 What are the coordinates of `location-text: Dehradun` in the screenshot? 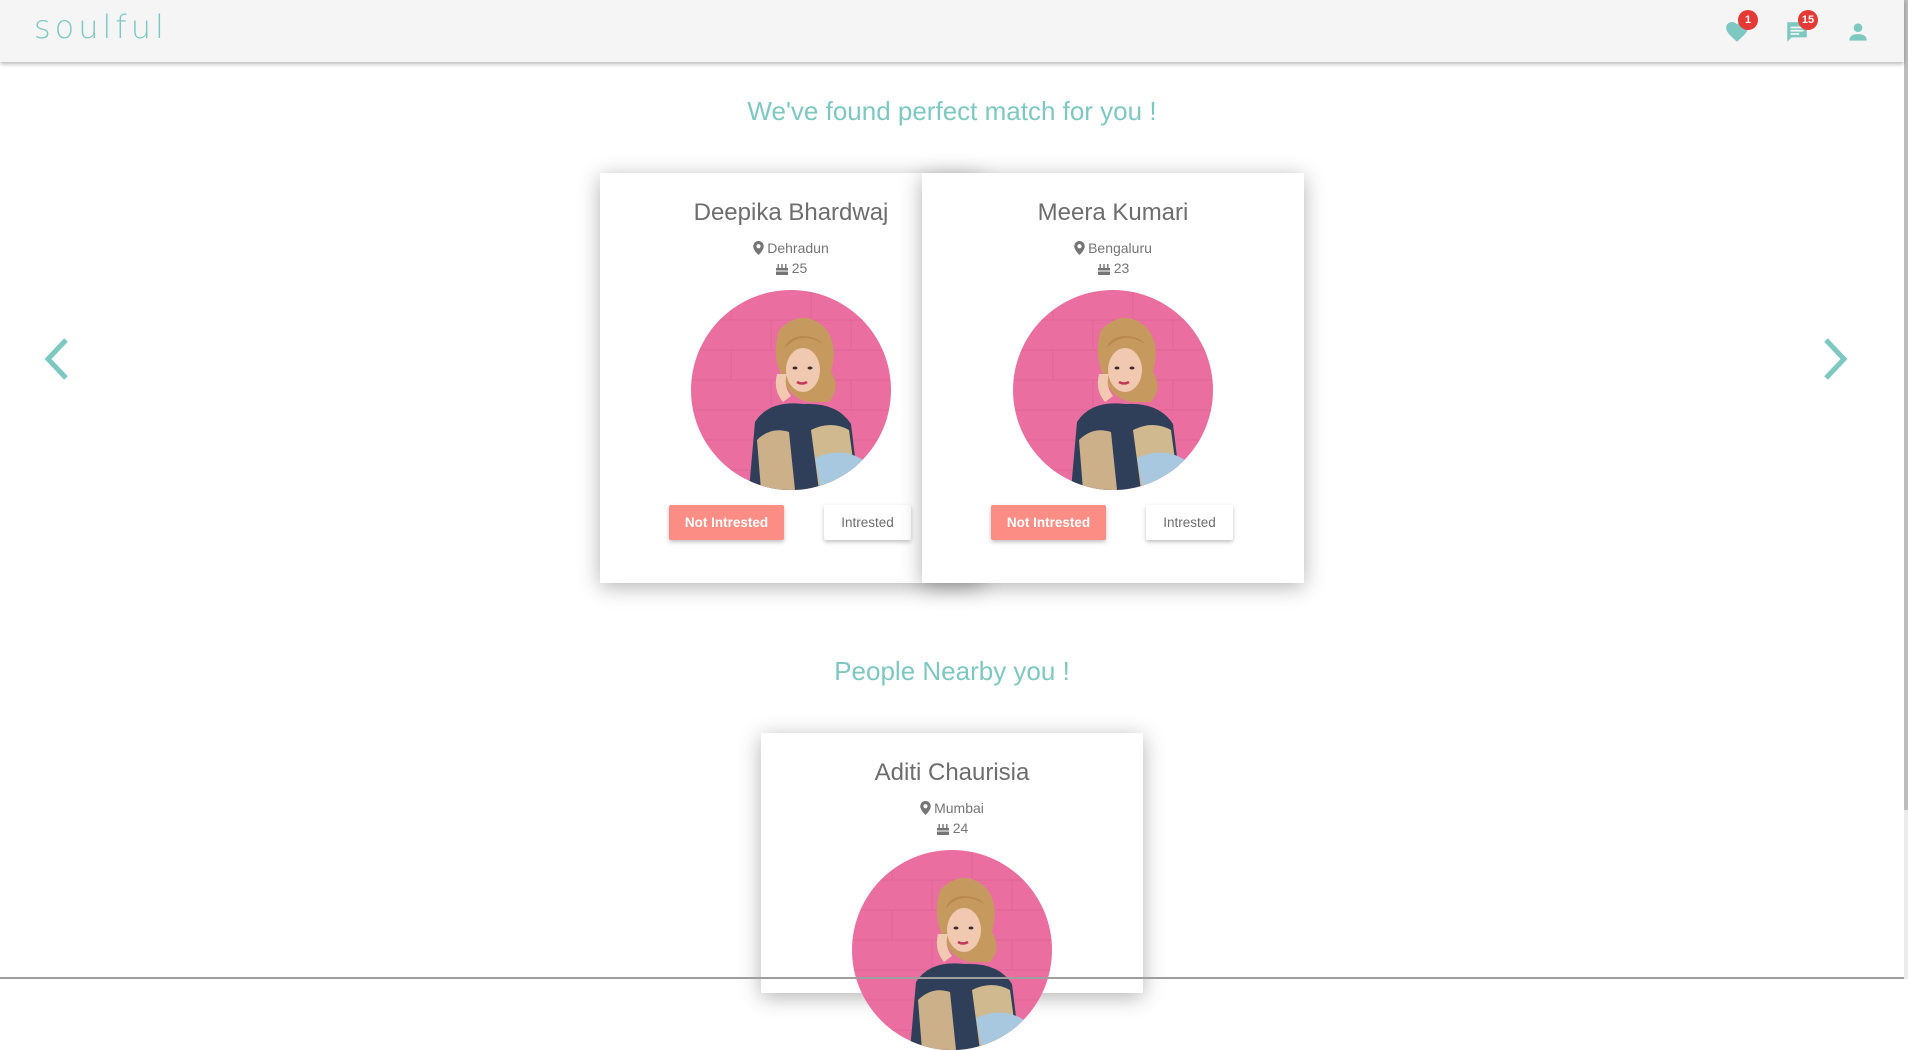 It's located at (798, 248).